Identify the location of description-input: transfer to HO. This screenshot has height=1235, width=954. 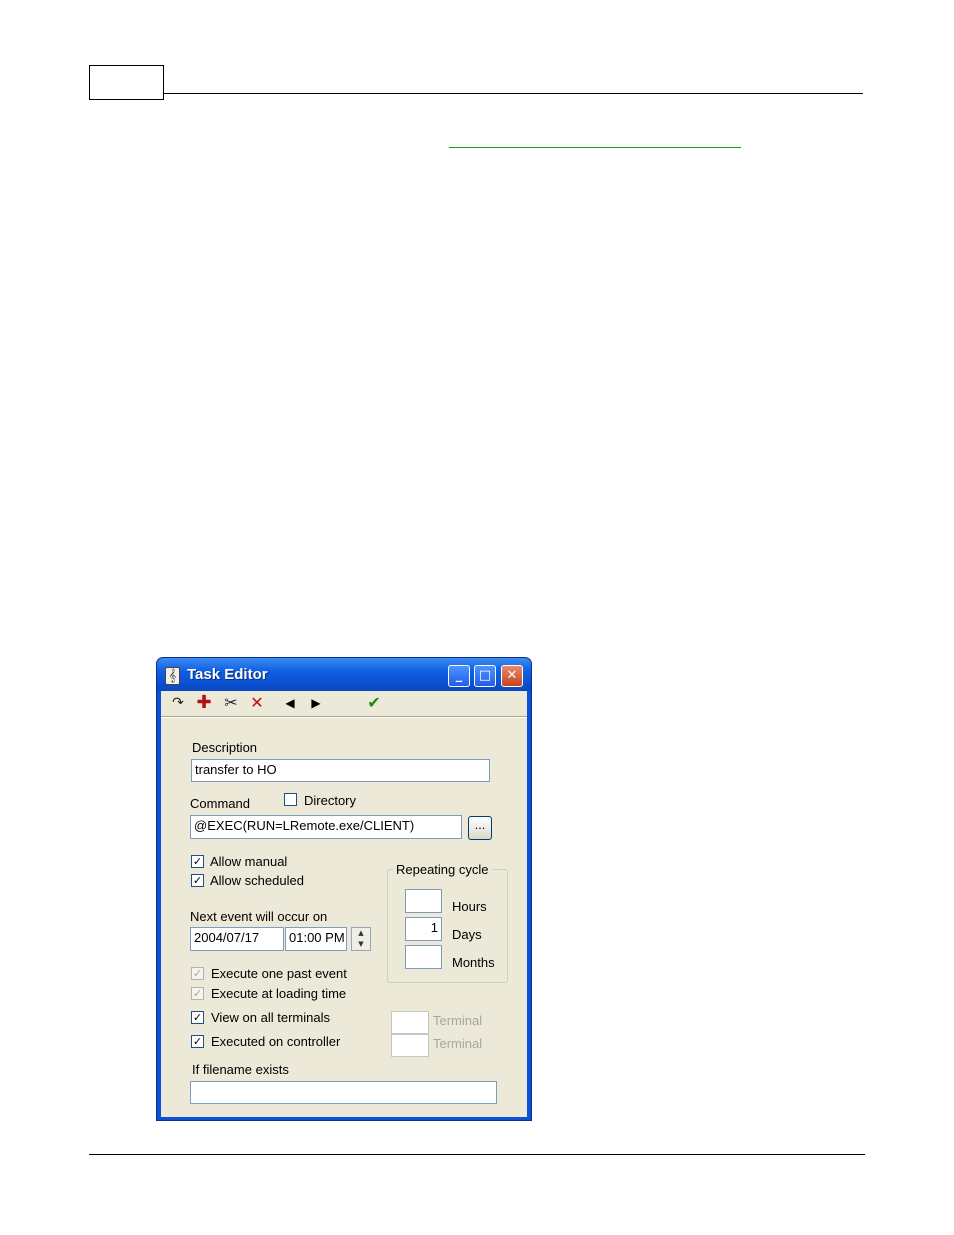
(340, 770).